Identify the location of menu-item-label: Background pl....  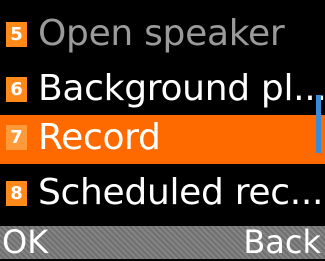
(181, 88).